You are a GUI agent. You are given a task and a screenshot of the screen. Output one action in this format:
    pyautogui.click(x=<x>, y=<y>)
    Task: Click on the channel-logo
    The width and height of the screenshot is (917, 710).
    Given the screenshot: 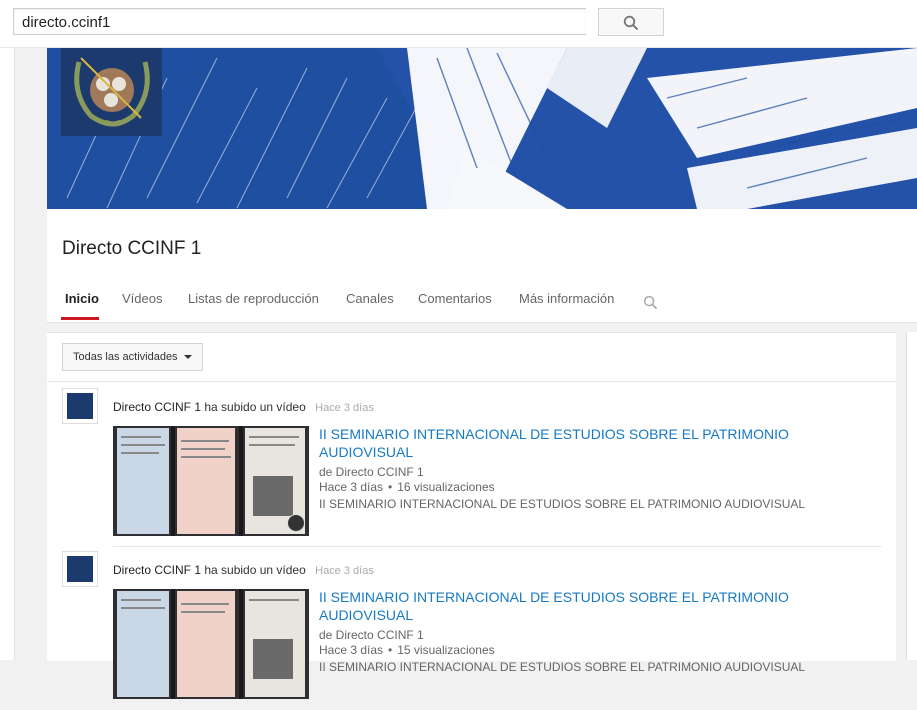 What is the action you would take?
    pyautogui.click(x=111, y=92)
    